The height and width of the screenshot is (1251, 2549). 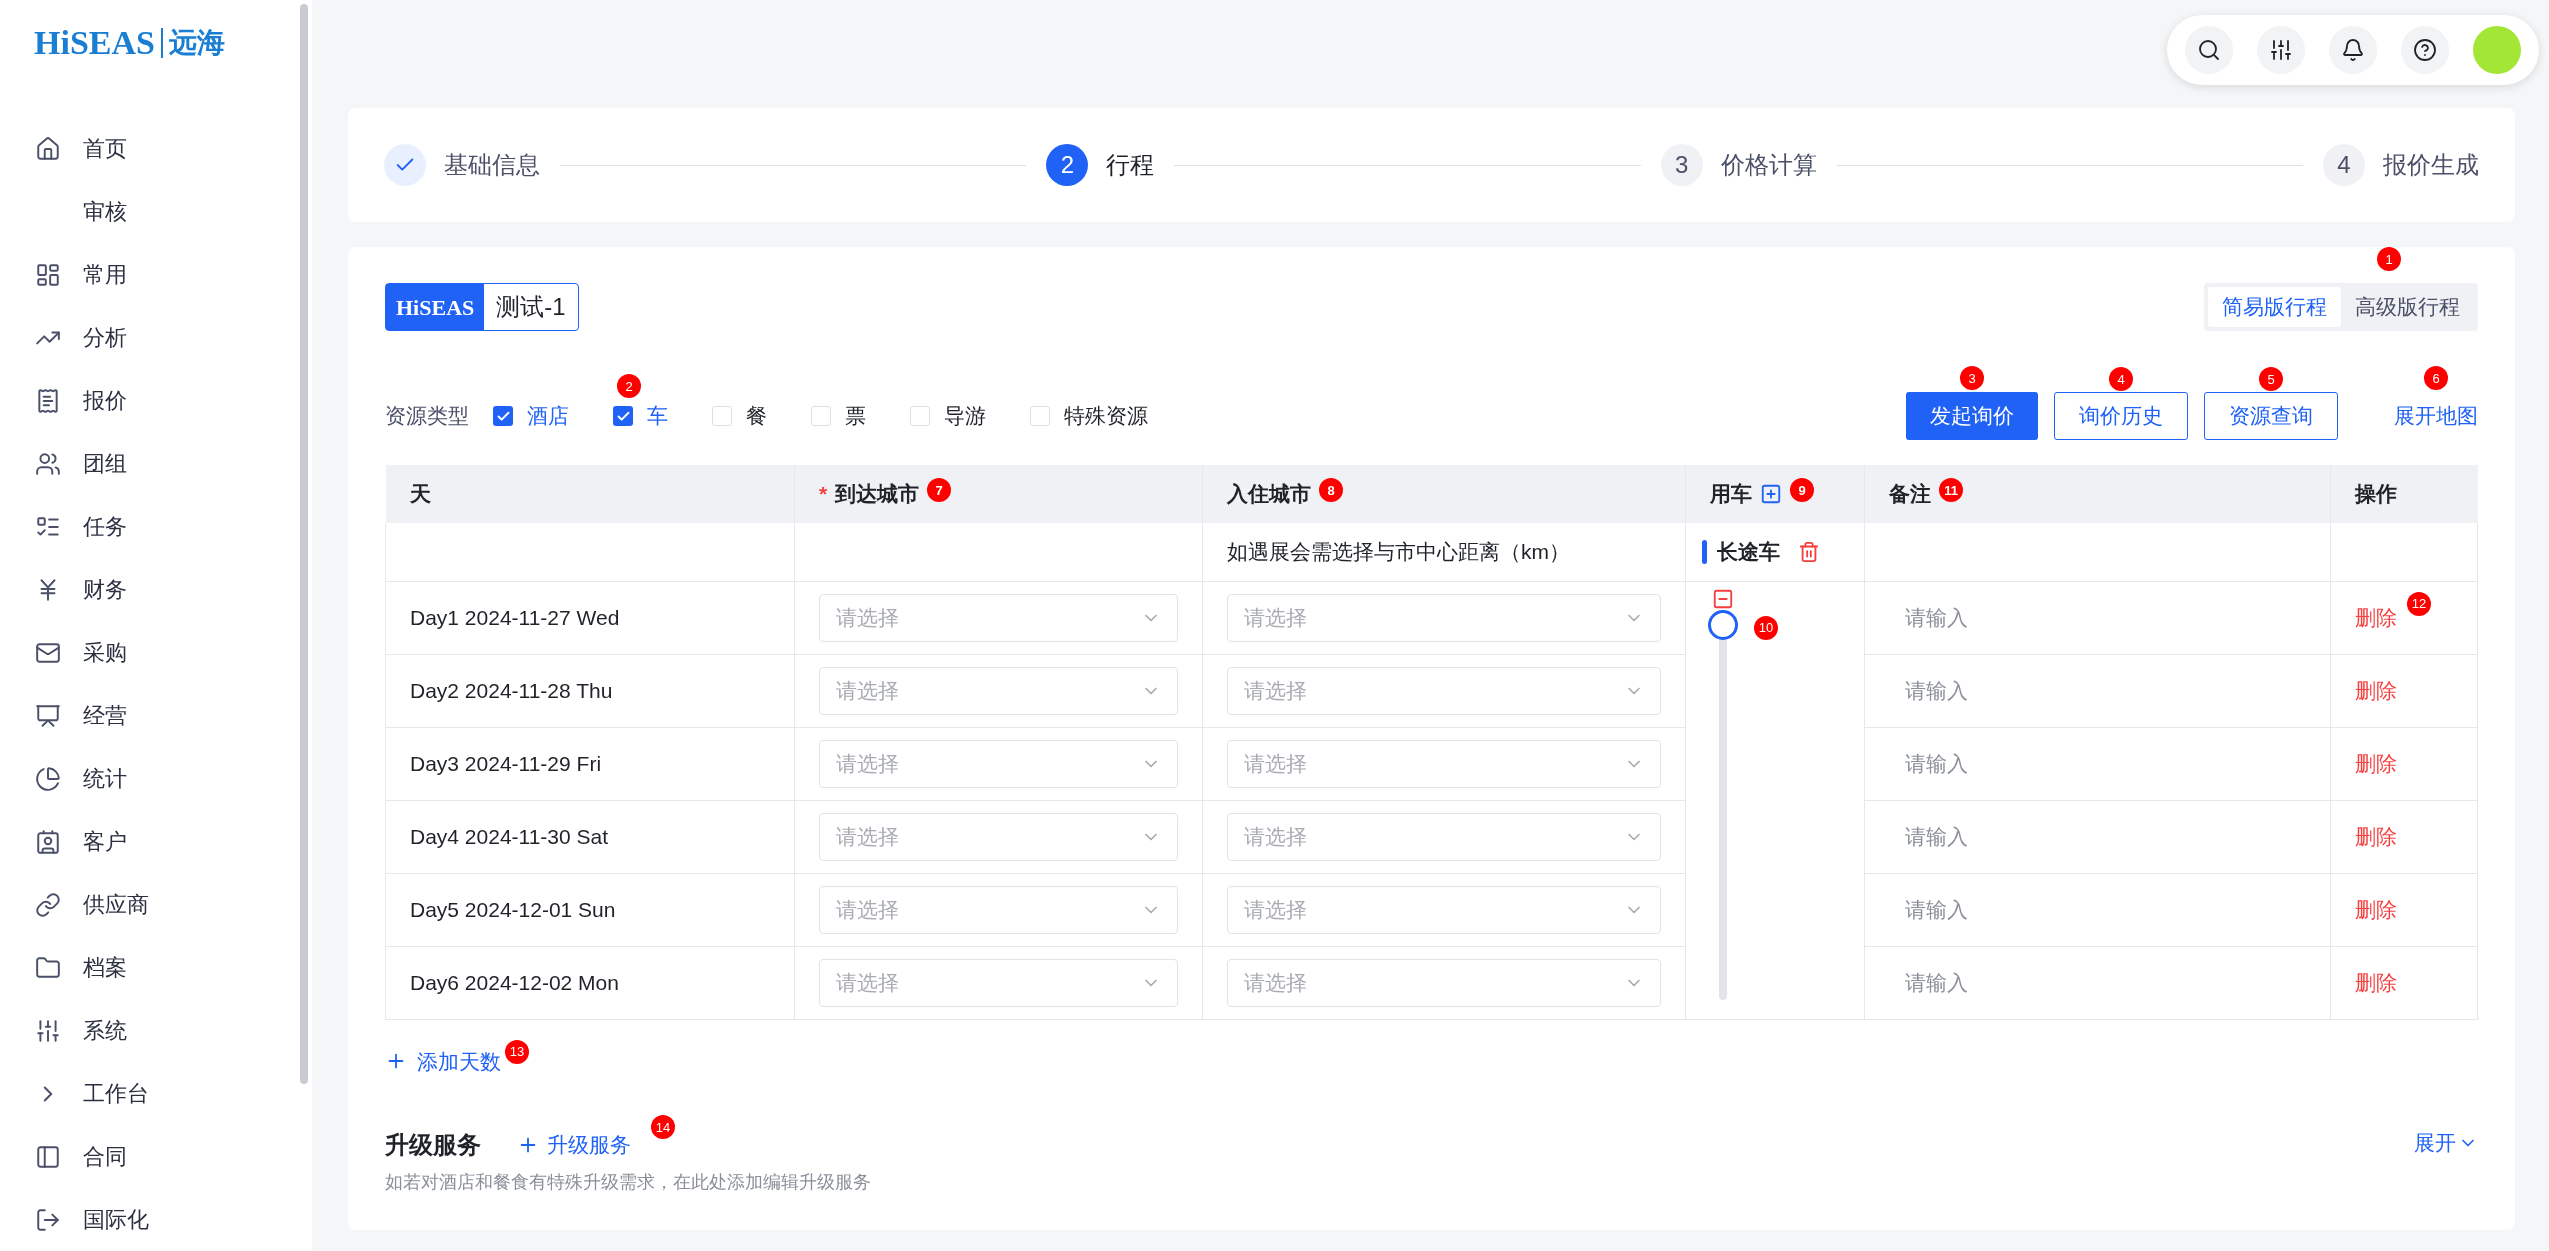 What do you see at coordinates (48, 778) in the screenshot?
I see `pie-chart-icon` at bounding box center [48, 778].